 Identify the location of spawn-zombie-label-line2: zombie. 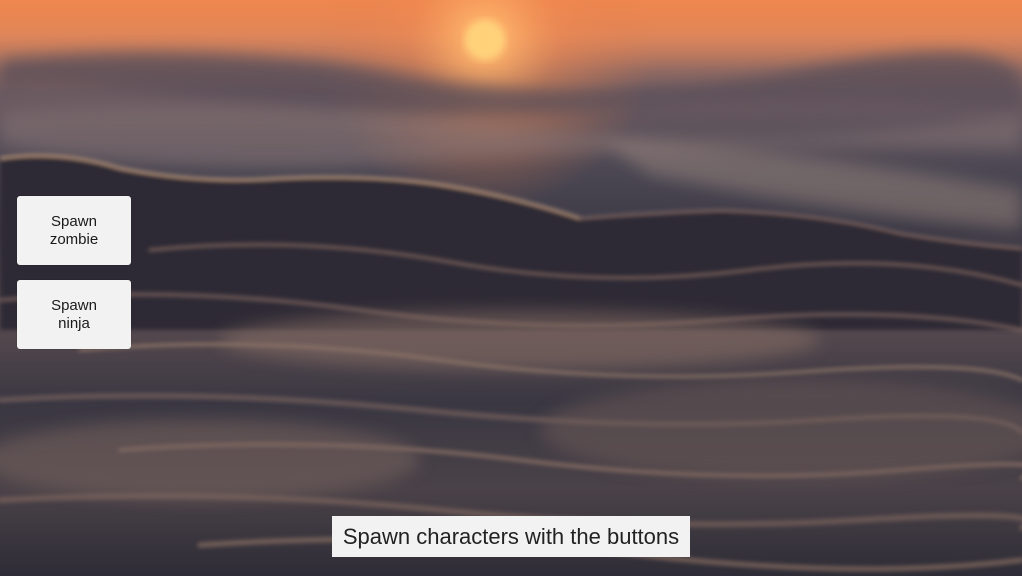
(74, 239).